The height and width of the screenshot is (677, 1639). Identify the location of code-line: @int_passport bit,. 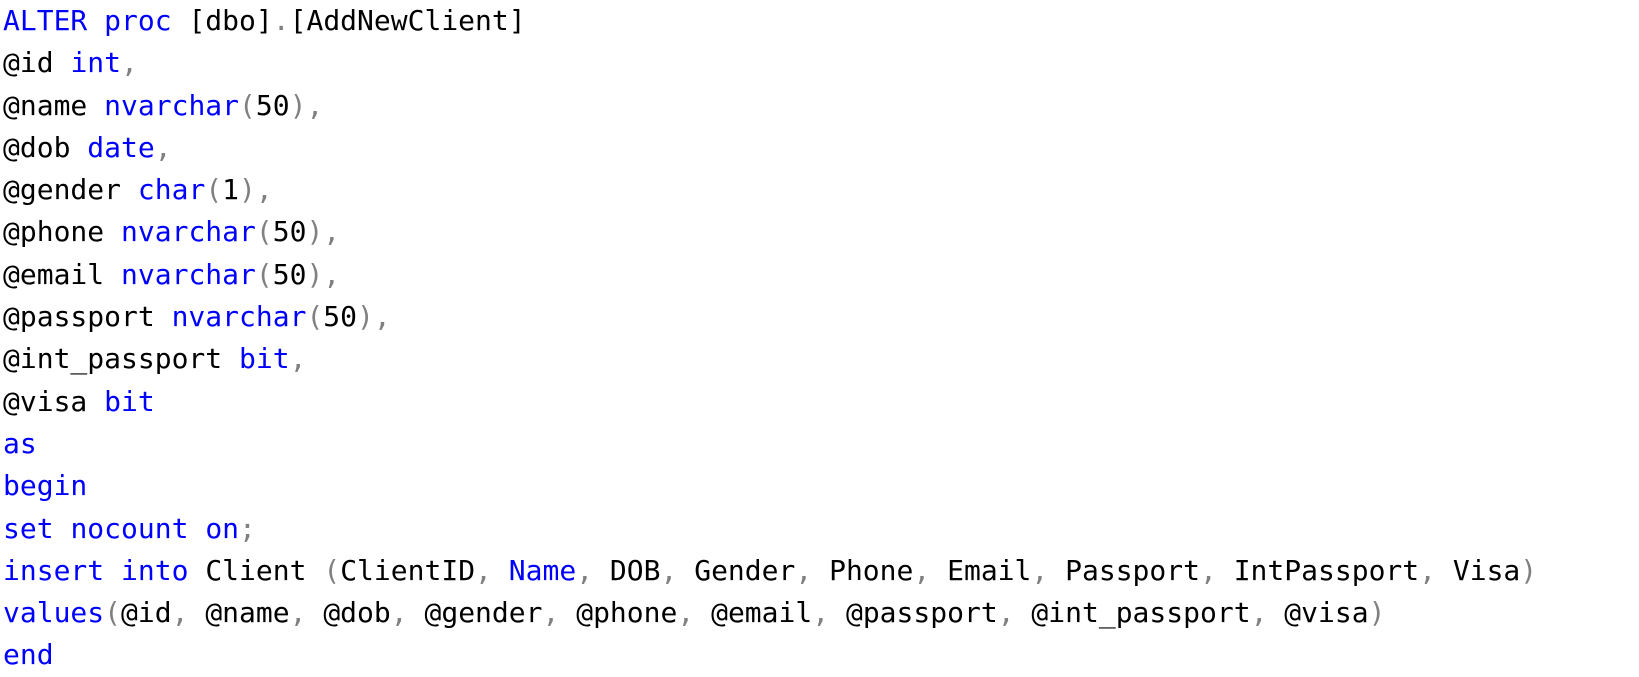
(821, 359).